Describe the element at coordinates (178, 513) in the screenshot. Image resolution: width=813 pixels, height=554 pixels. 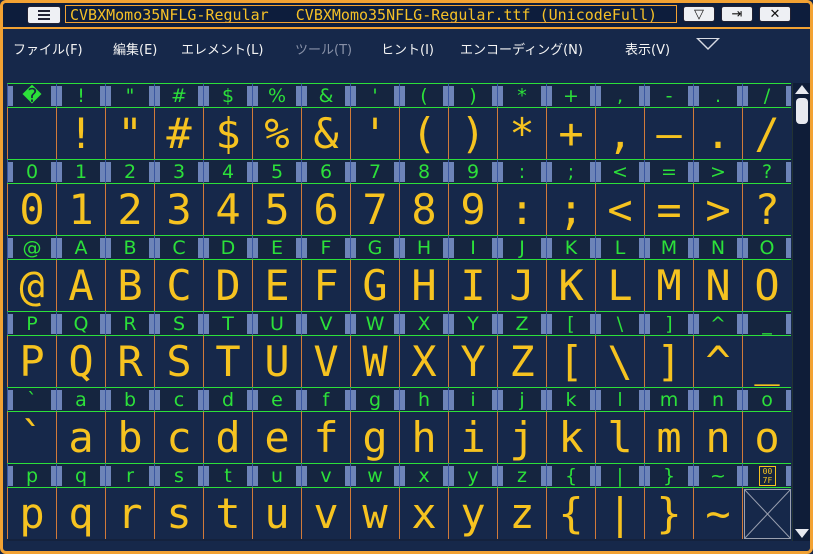
I see `glyph-cell: s` at that location.